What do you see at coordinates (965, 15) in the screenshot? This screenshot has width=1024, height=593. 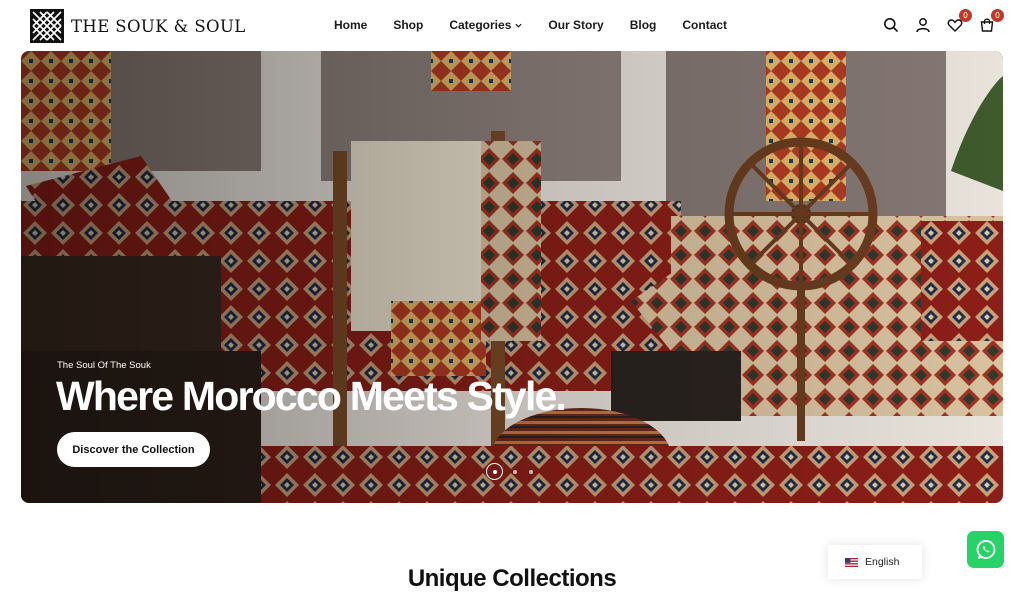 I see `wishlist-count-badge: 0` at bounding box center [965, 15].